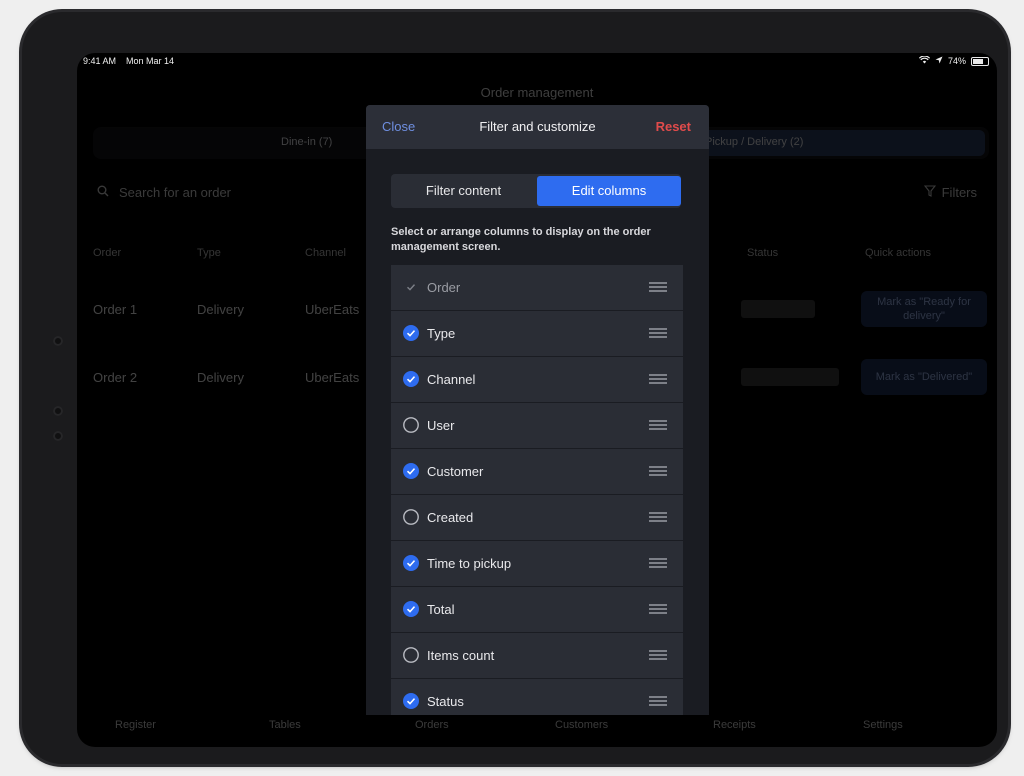  What do you see at coordinates (883, 725) in the screenshot?
I see `tab-settings: Settings` at bounding box center [883, 725].